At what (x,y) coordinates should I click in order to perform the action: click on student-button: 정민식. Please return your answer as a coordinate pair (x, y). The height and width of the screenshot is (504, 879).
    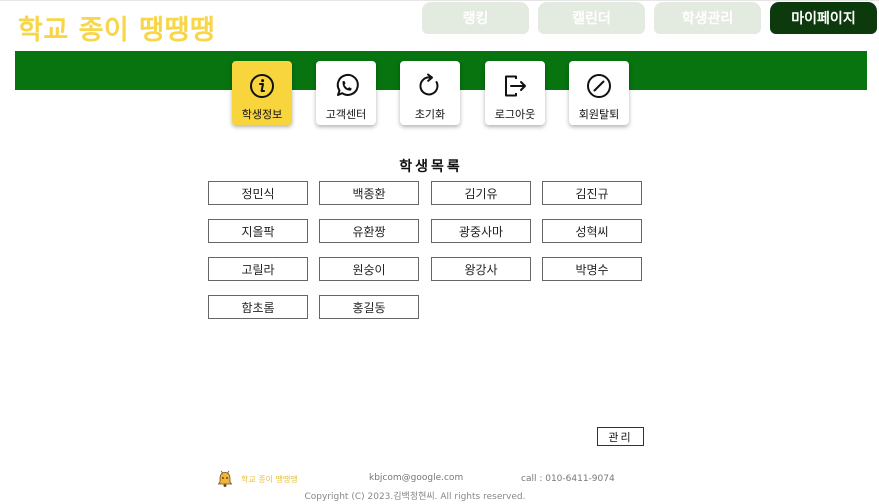
    Looking at the image, I should click on (258, 193).